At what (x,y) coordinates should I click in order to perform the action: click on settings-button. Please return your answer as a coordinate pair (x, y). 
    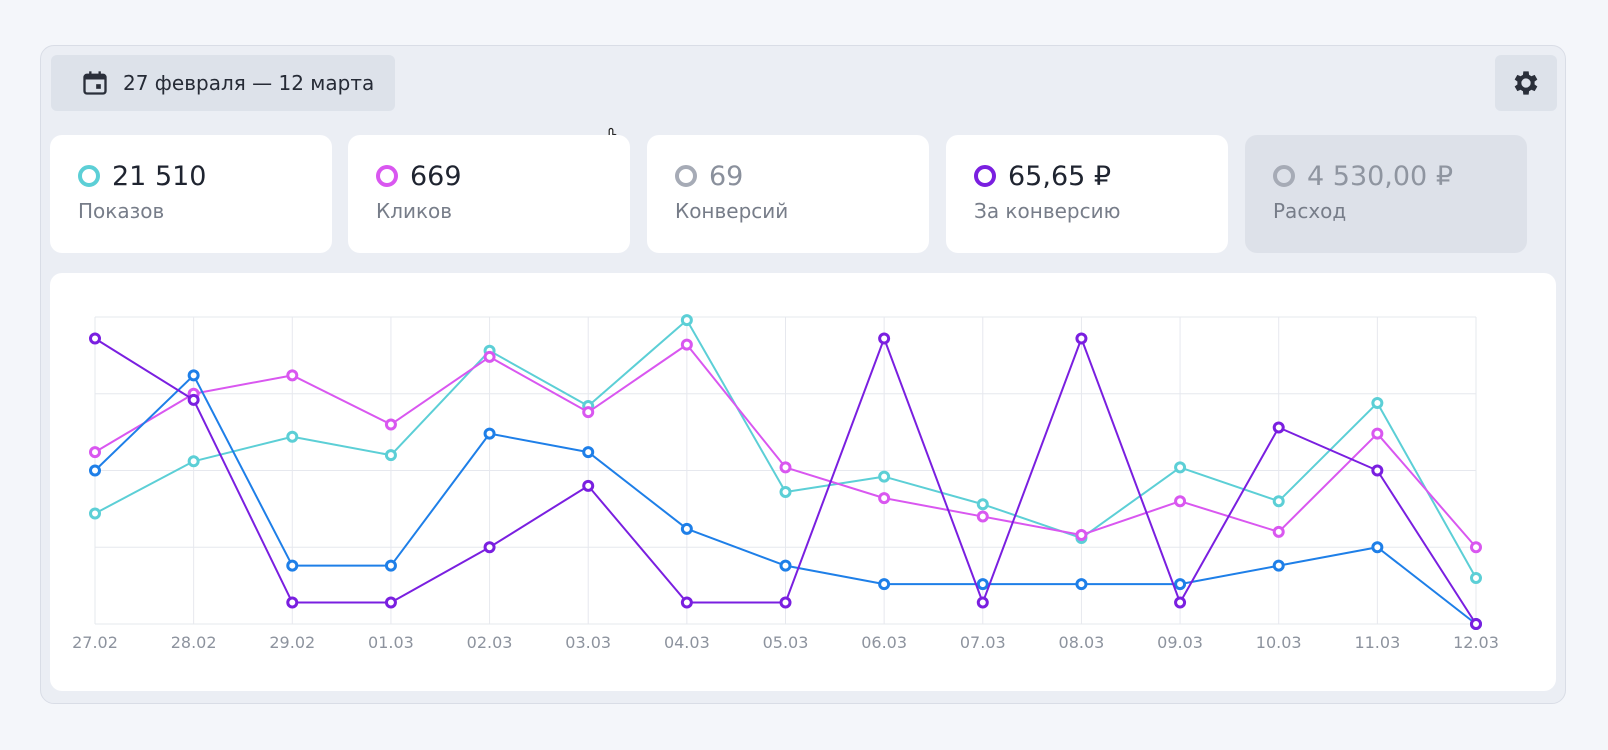
    Looking at the image, I should click on (1526, 83).